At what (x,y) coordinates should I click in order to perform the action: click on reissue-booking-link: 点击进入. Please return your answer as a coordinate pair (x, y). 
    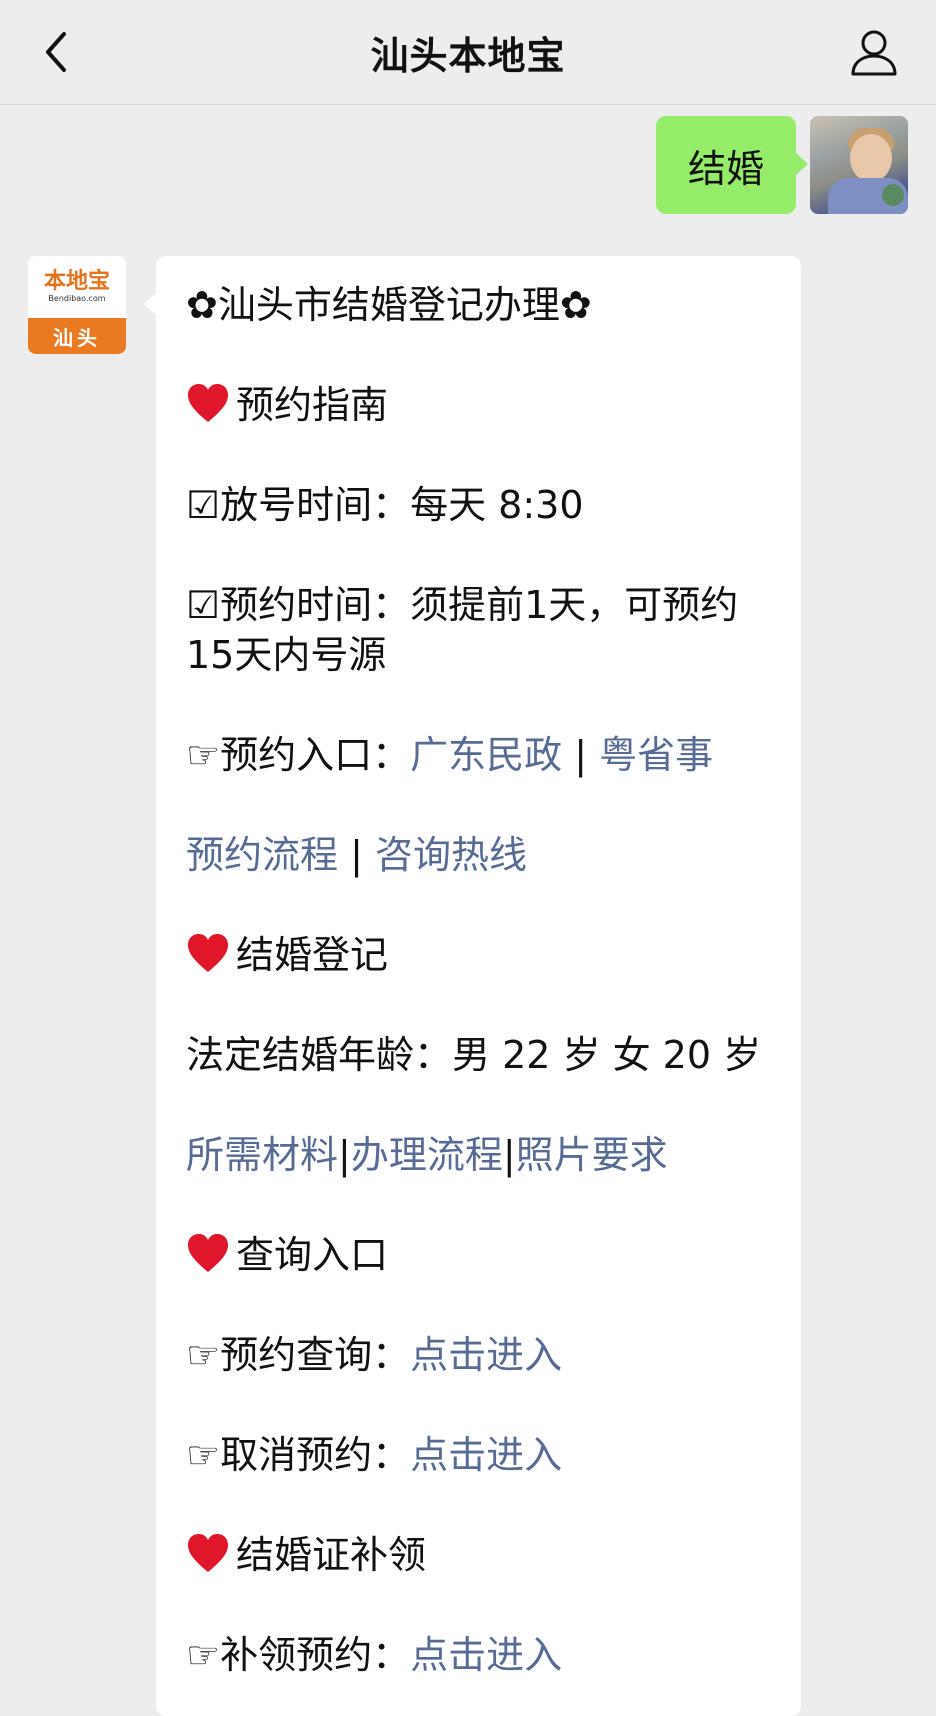
    Looking at the image, I should click on (486, 1655).